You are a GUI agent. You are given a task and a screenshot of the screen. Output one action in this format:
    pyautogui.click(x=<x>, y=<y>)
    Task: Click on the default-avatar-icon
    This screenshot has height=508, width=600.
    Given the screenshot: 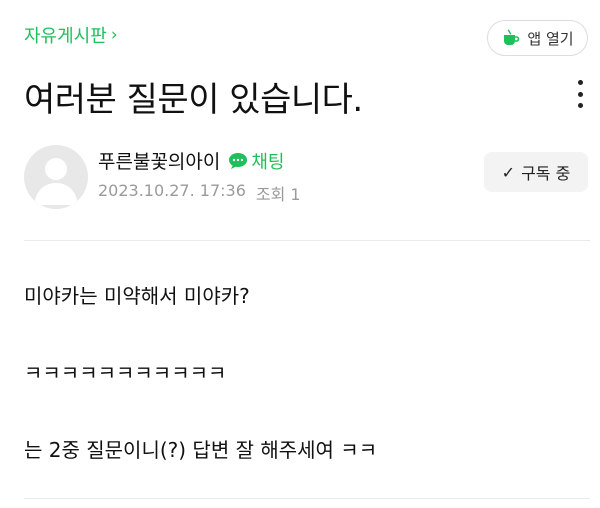 What is the action you would take?
    pyautogui.click(x=56, y=181)
    